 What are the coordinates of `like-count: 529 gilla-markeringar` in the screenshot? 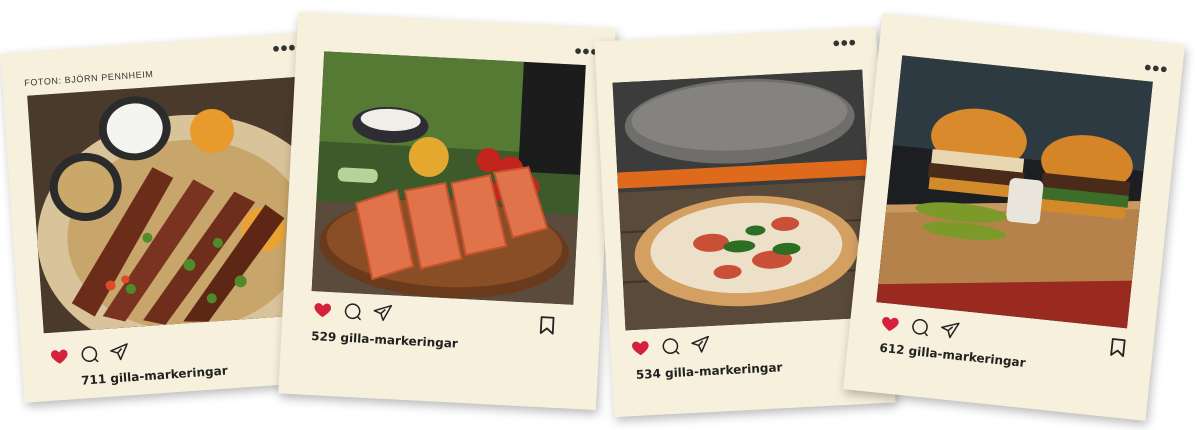 It's located at (384, 340).